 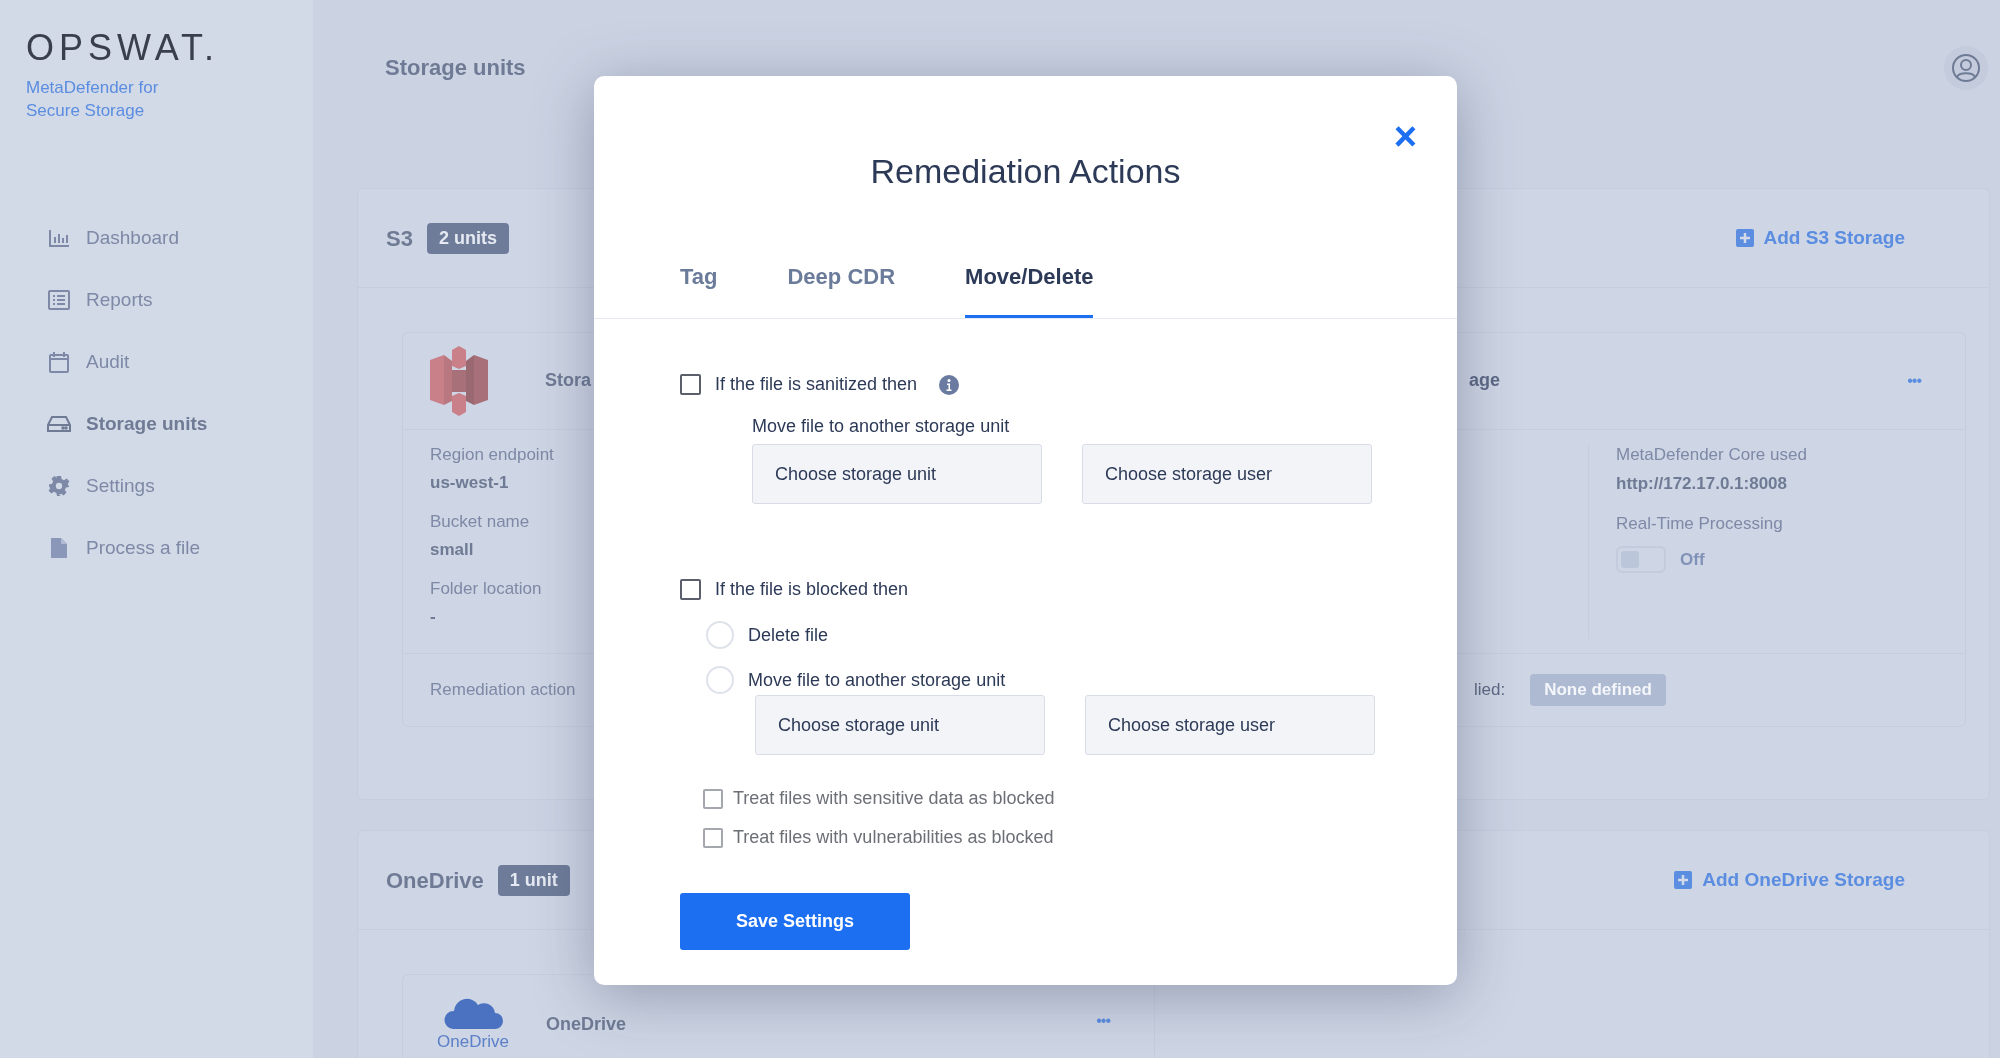 What do you see at coordinates (1711, 454) in the screenshot?
I see `field-label: MetaDefender Core used` at bounding box center [1711, 454].